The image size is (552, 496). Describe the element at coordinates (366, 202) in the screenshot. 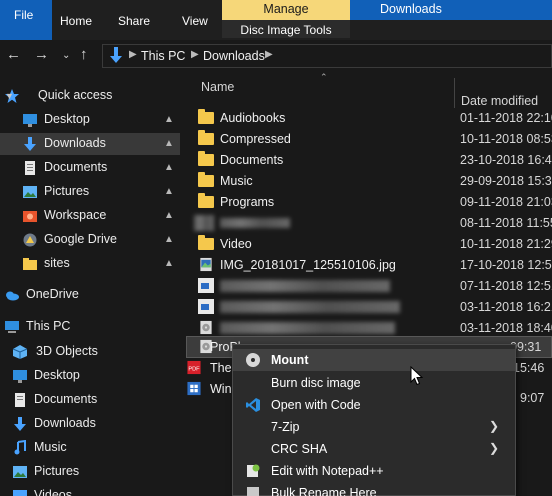

I see `table-row: Programs 09-11-2018 21:03` at that location.